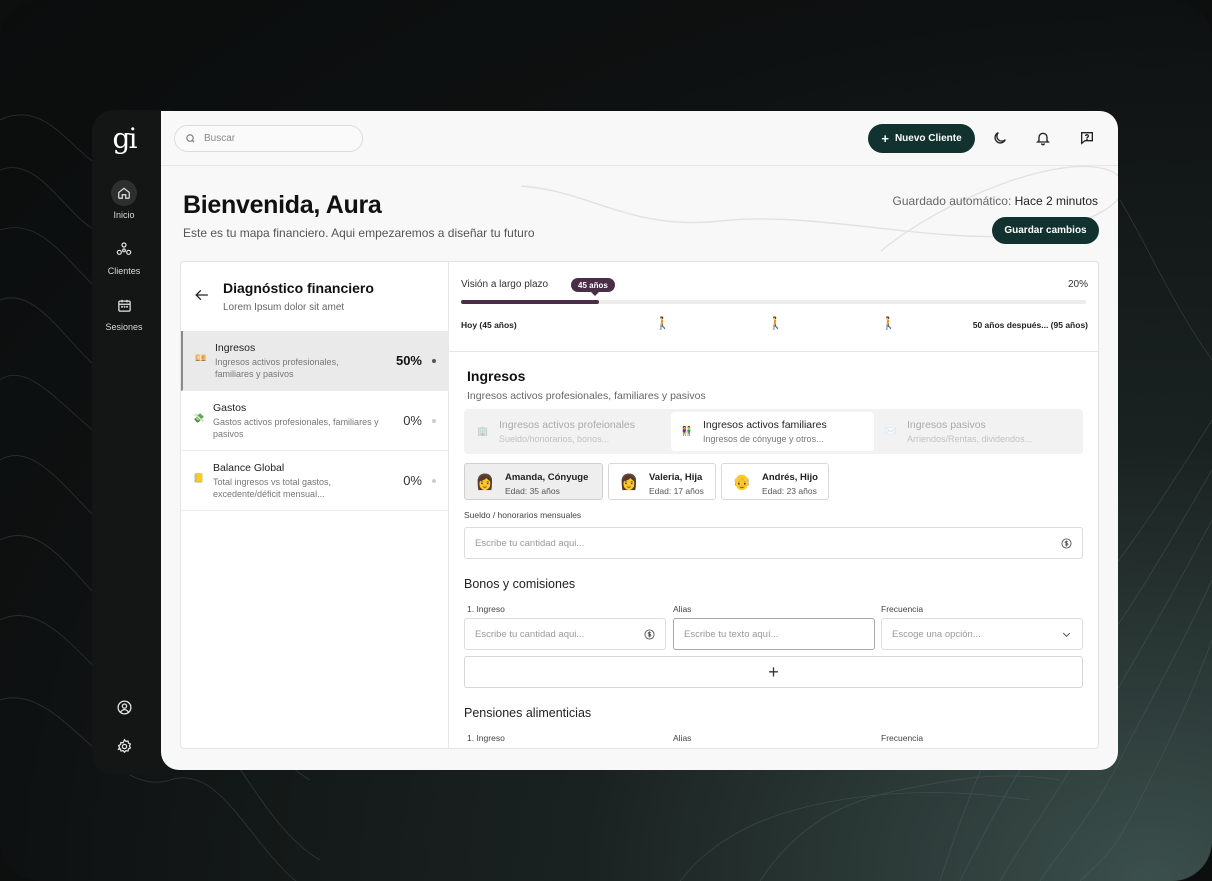 The height and width of the screenshot is (881, 1212). I want to click on search-input: Buscar, so click(268, 138).